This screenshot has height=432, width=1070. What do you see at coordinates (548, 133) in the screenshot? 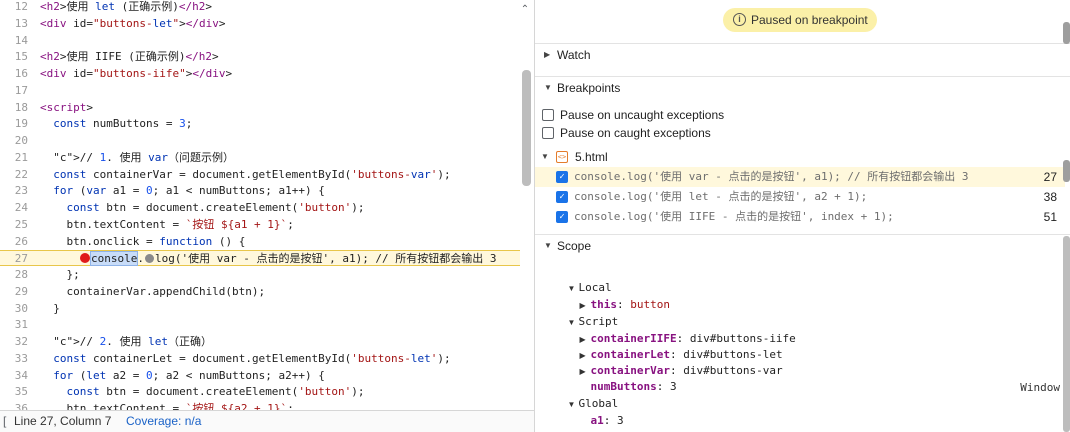
I see `pause-caught-checkbox` at bounding box center [548, 133].